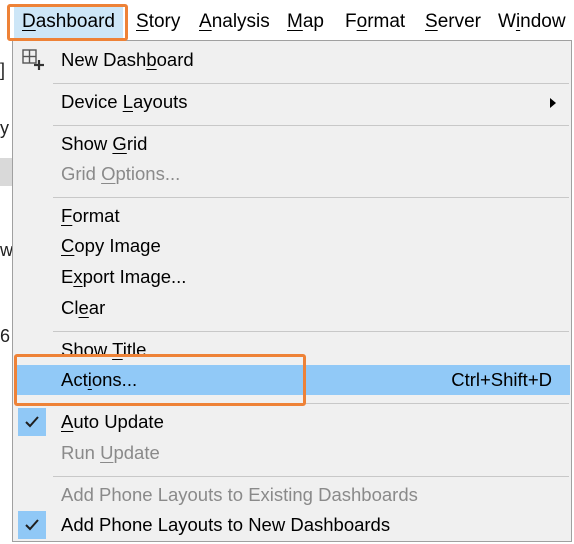 The width and height of the screenshot is (574, 544). What do you see at coordinates (158, 22) in the screenshot?
I see `menu-story: Story` at bounding box center [158, 22].